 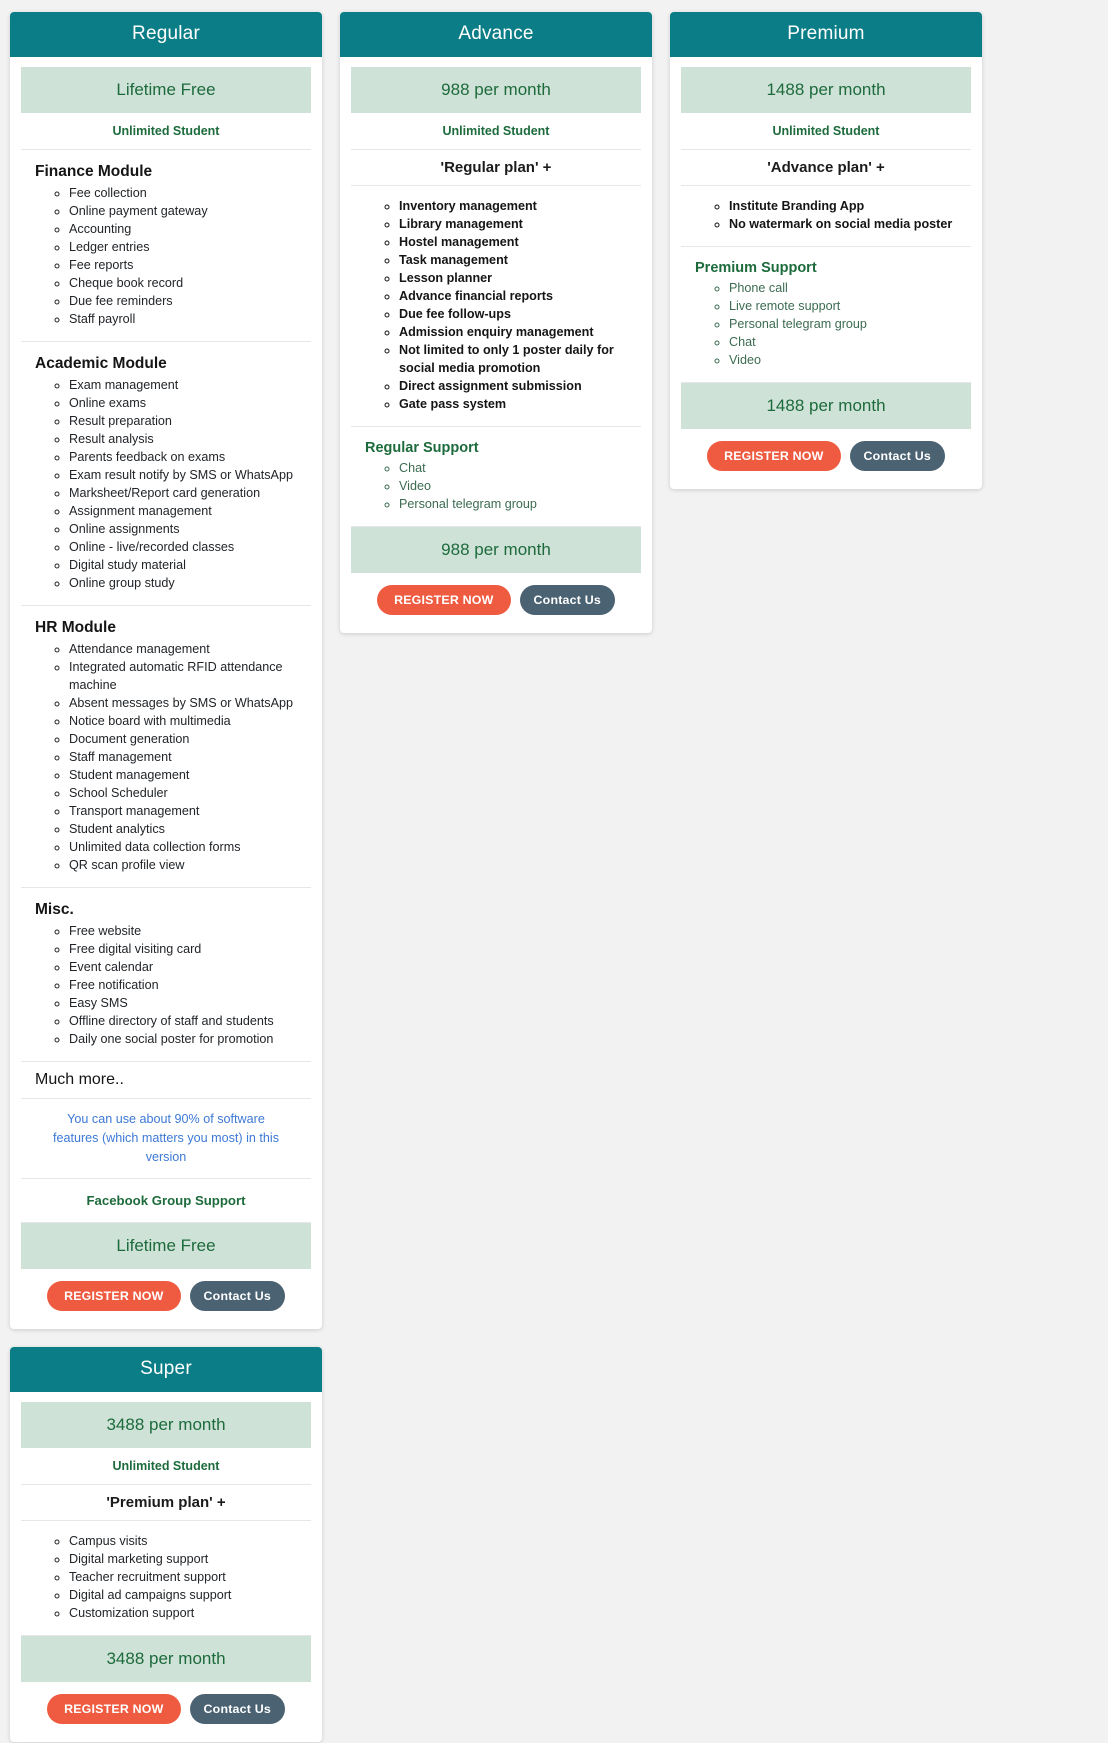 I want to click on list-item: Due fee follow-ups, so click(x=517, y=314).